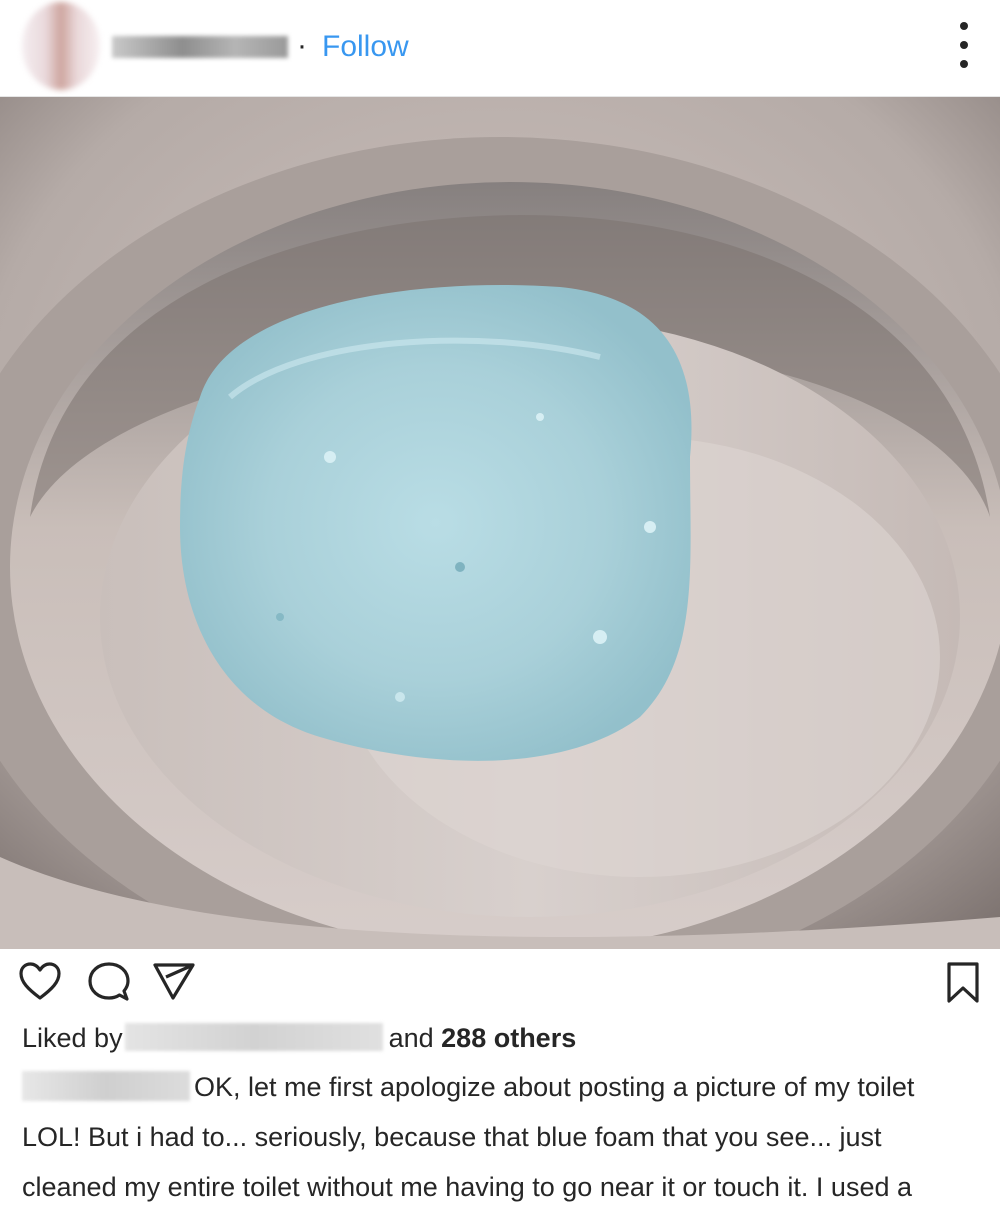 The image size is (1000, 1217). What do you see at coordinates (963, 983) in the screenshot?
I see `bookmark-icon` at bounding box center [963, 983].